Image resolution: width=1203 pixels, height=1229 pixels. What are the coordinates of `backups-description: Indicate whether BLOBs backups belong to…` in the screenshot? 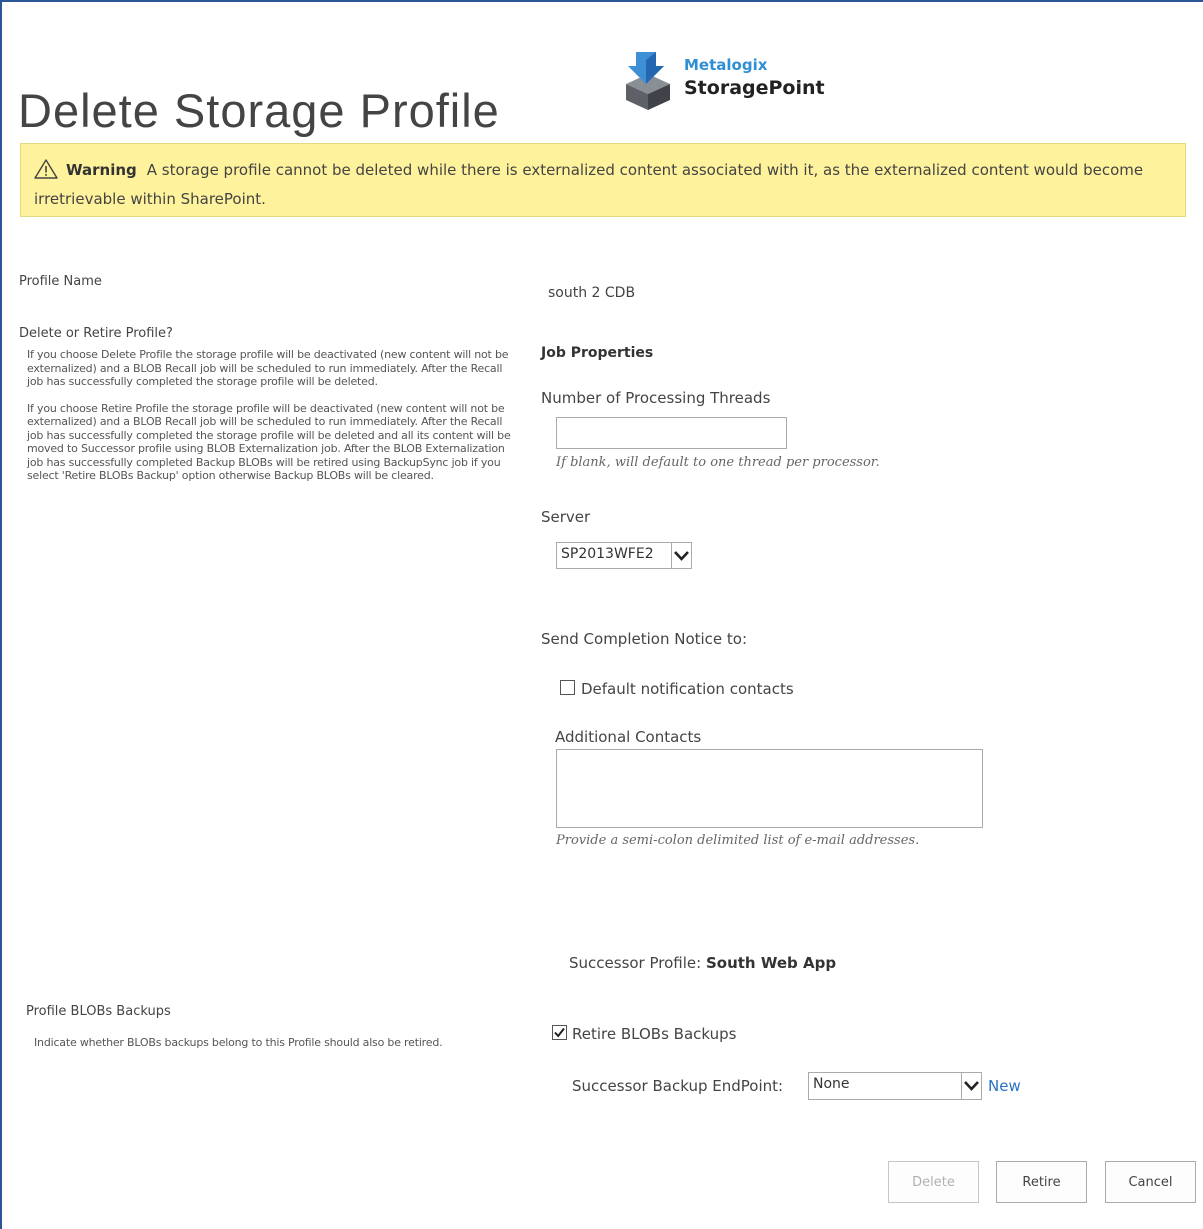 It's located at (238, 1042).